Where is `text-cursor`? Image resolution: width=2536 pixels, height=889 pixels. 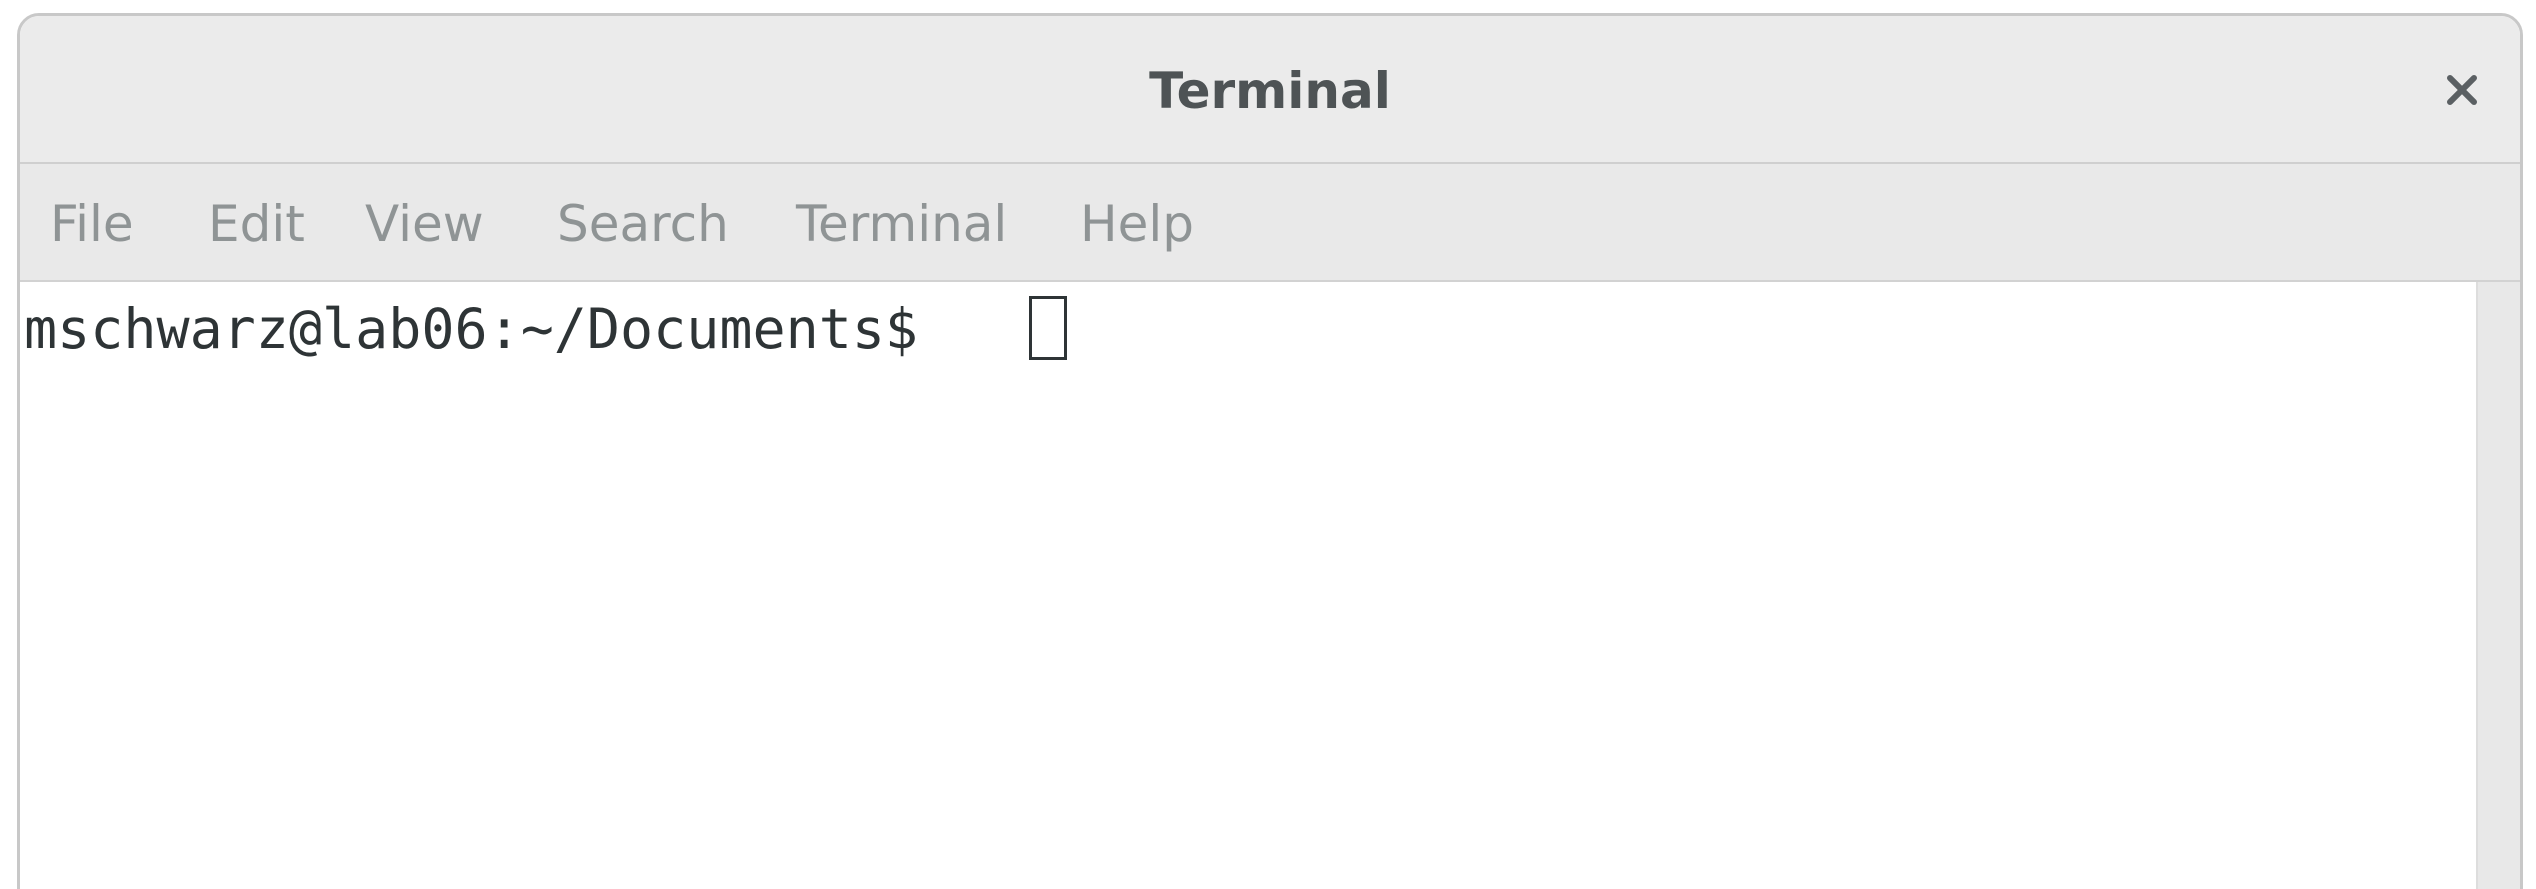 text-cursor is located at coordinates (1048, 328).